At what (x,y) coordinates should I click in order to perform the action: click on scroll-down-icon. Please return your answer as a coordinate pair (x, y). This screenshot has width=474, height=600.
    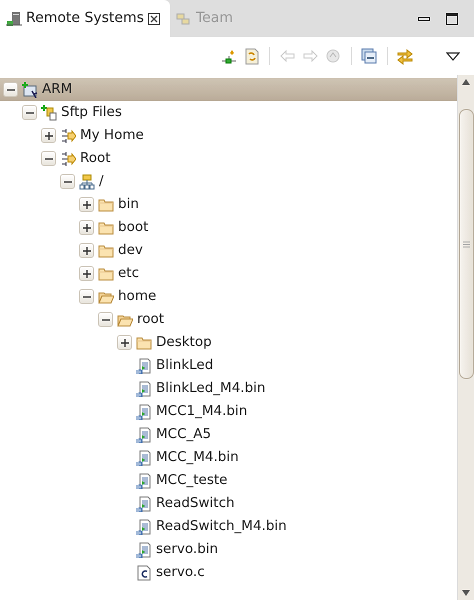
    Looking at the image, I should click on (466, 593).